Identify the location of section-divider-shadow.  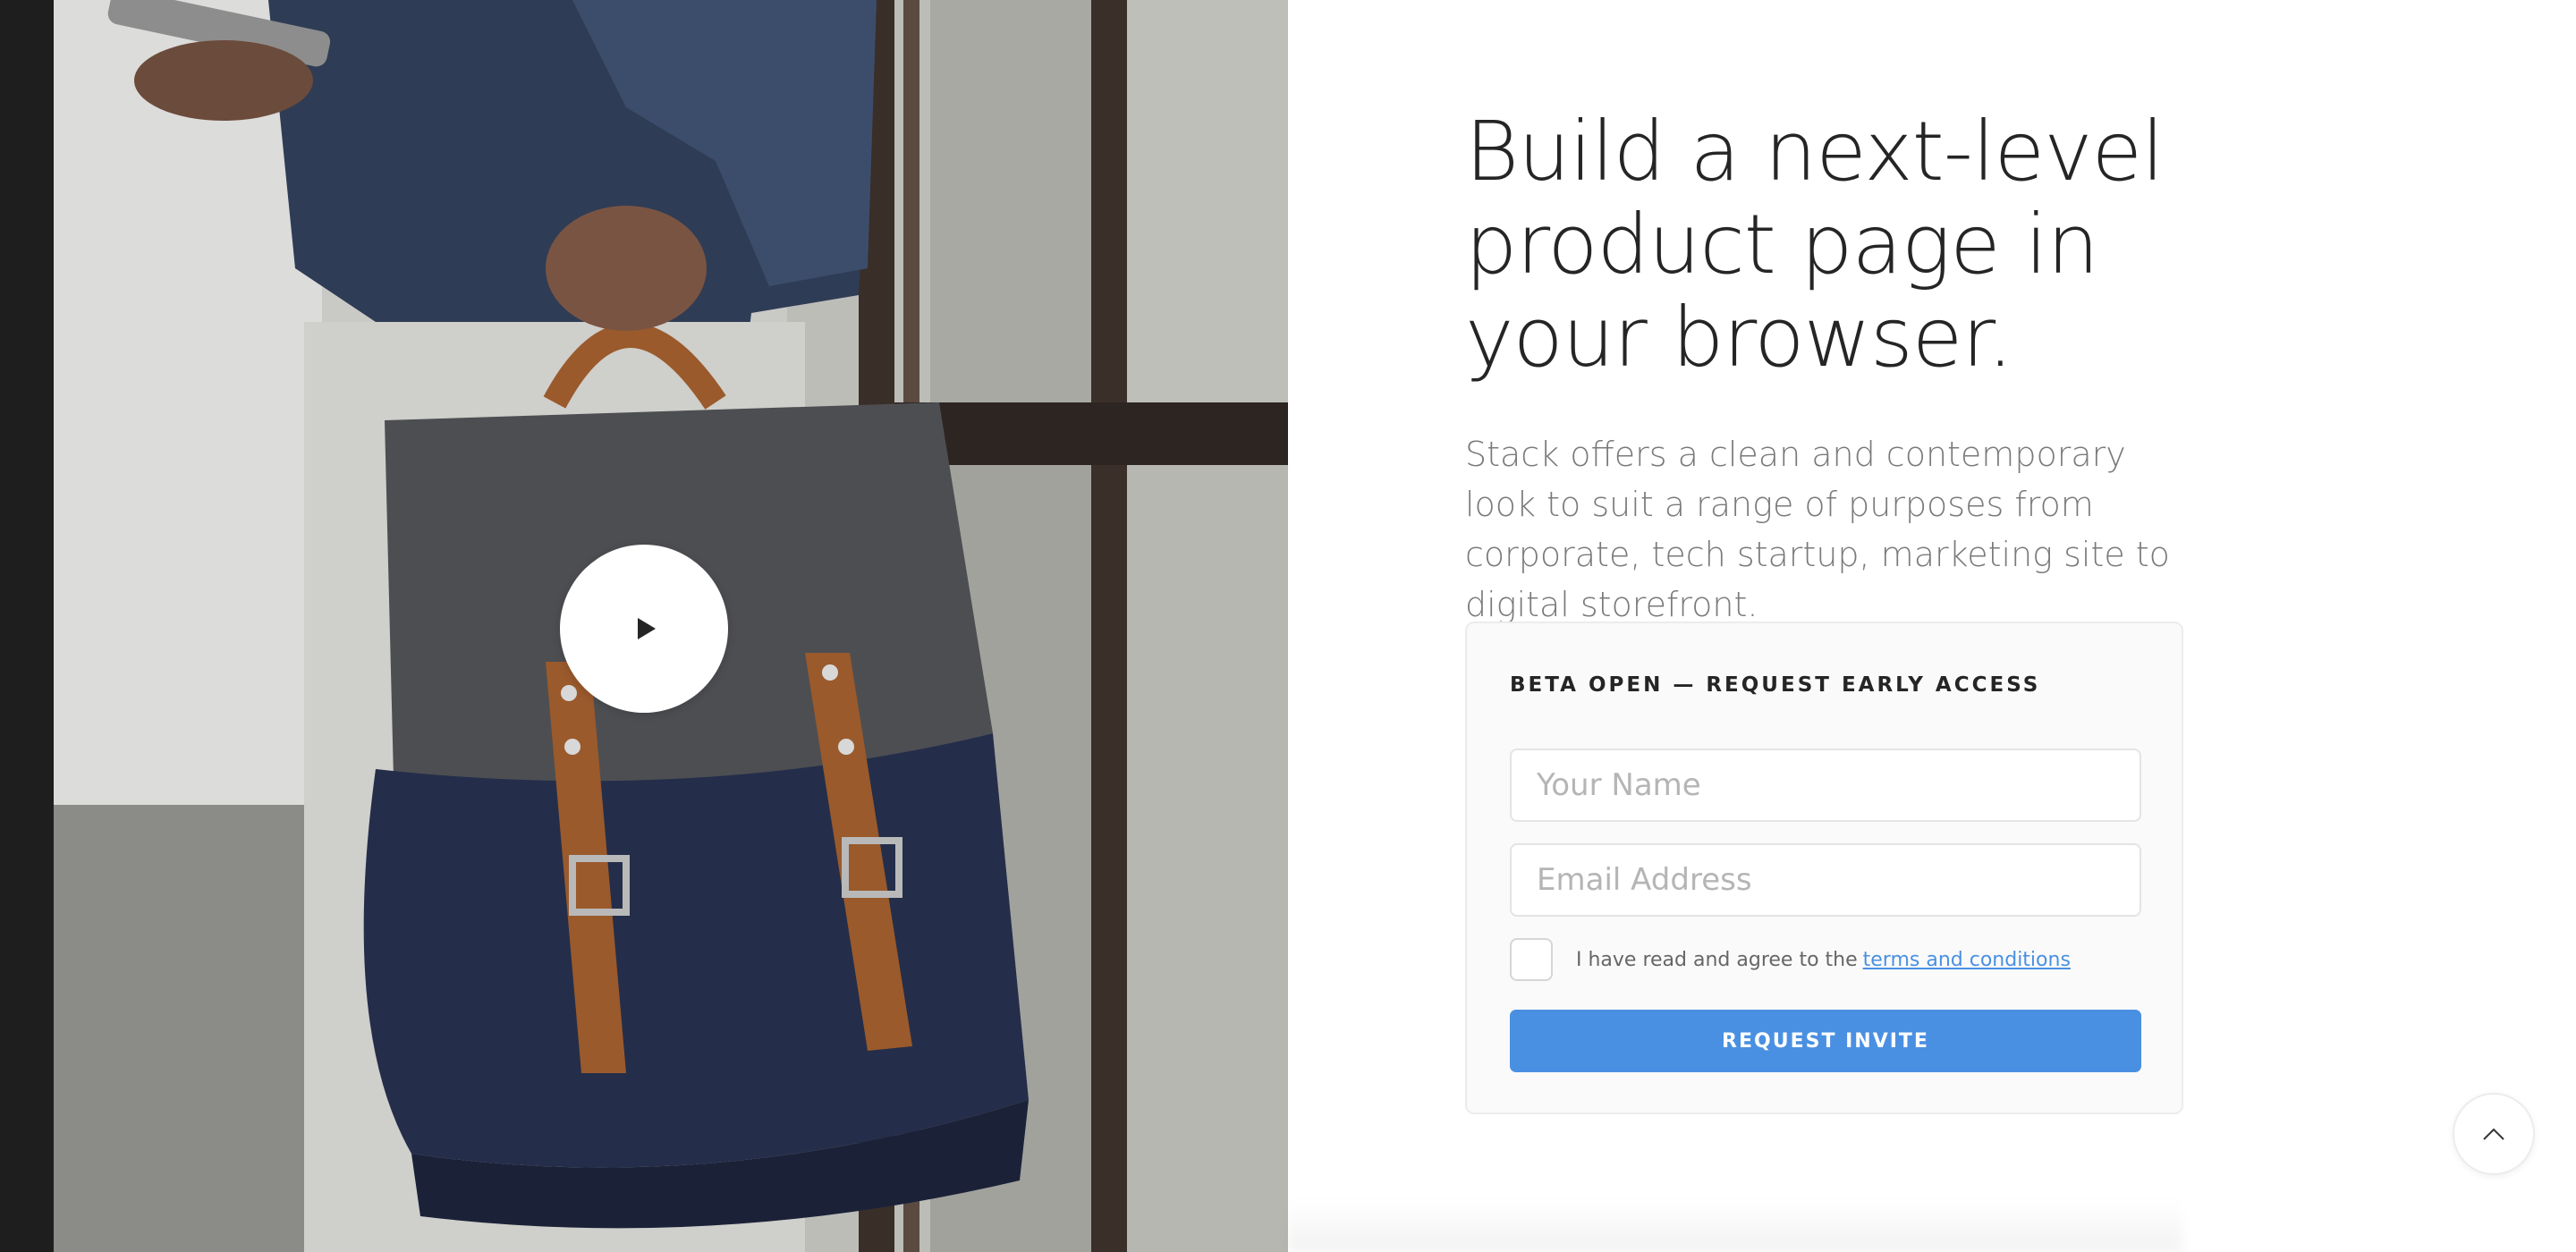
(1735, 1225).